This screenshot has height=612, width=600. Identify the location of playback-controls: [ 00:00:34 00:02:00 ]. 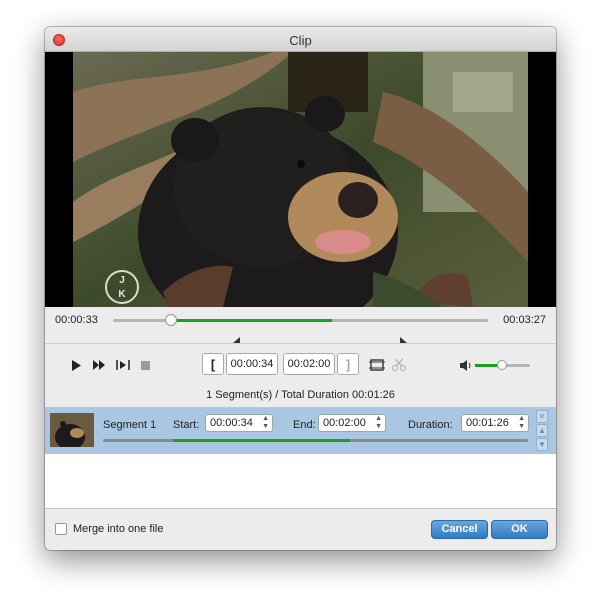
(300, 366).